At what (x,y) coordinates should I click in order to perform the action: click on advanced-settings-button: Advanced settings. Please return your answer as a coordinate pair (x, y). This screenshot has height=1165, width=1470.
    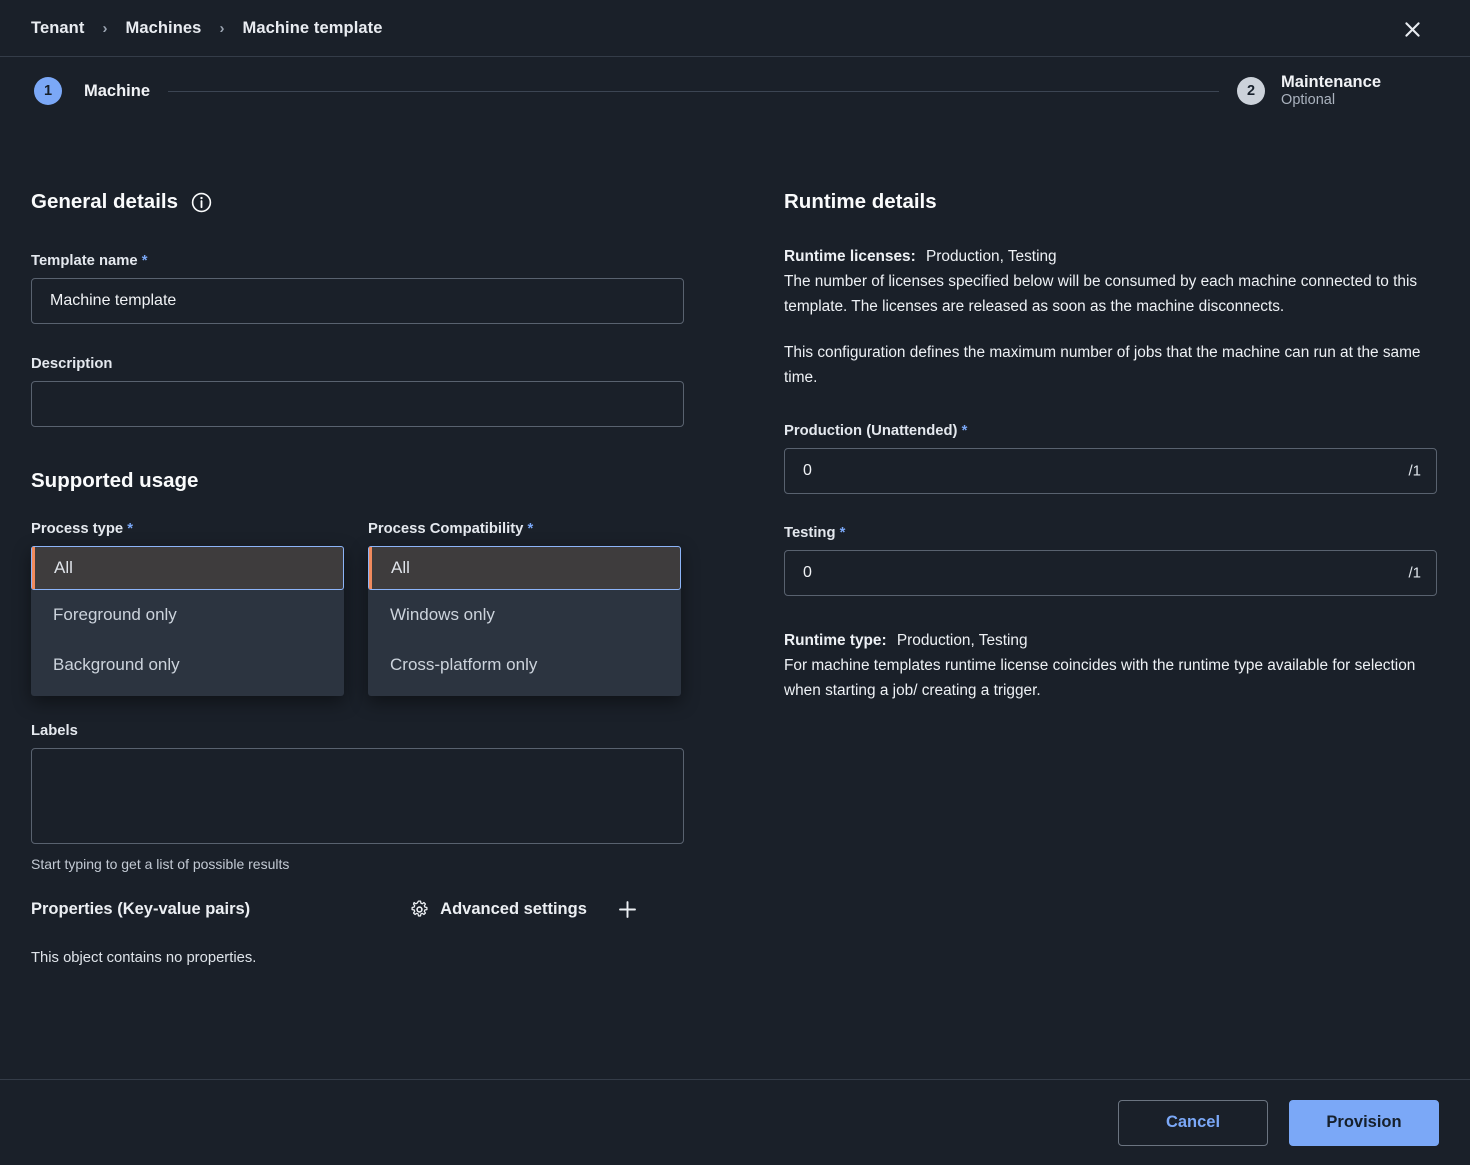
    Looking at the image, I should click on (498, 909).